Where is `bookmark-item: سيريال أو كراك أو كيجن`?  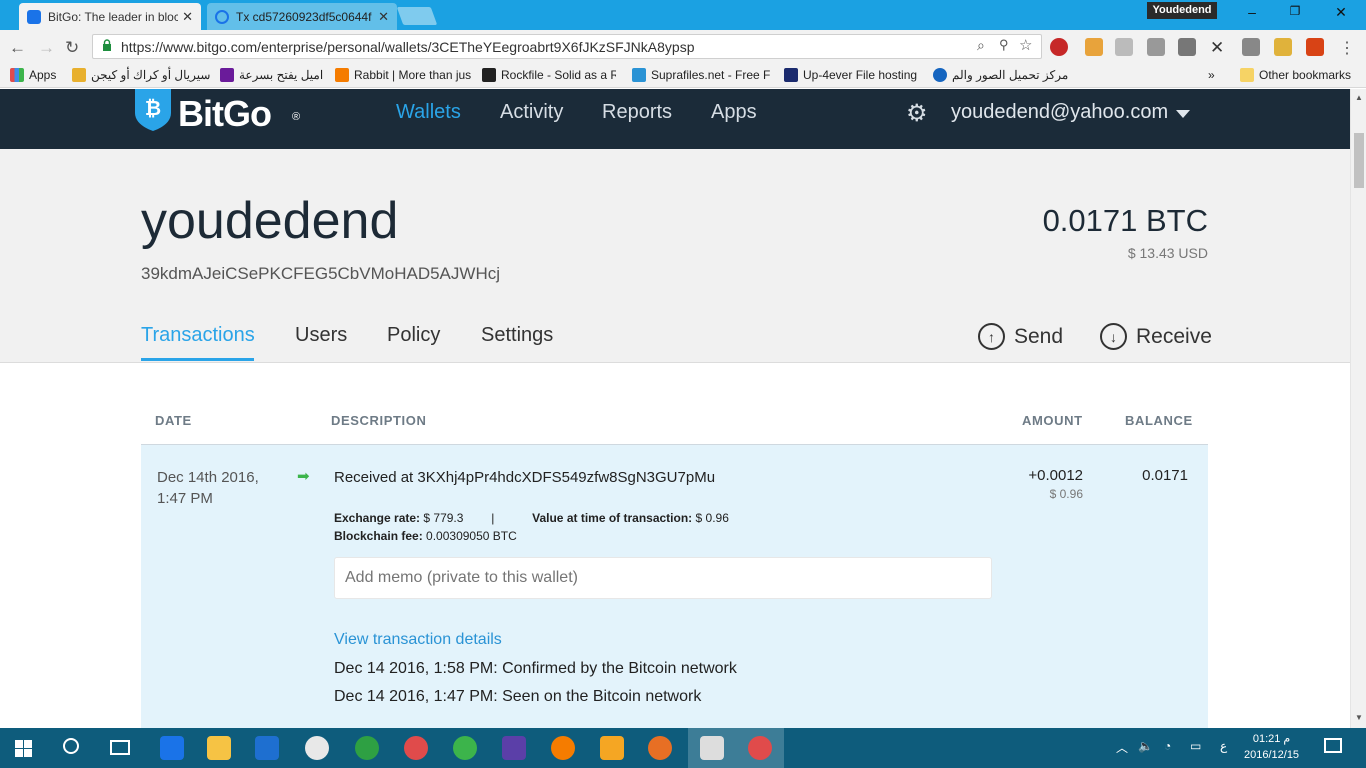 bookmark-item: سيريال أو كراك أو كيجن is located at coordinates (141, 75).